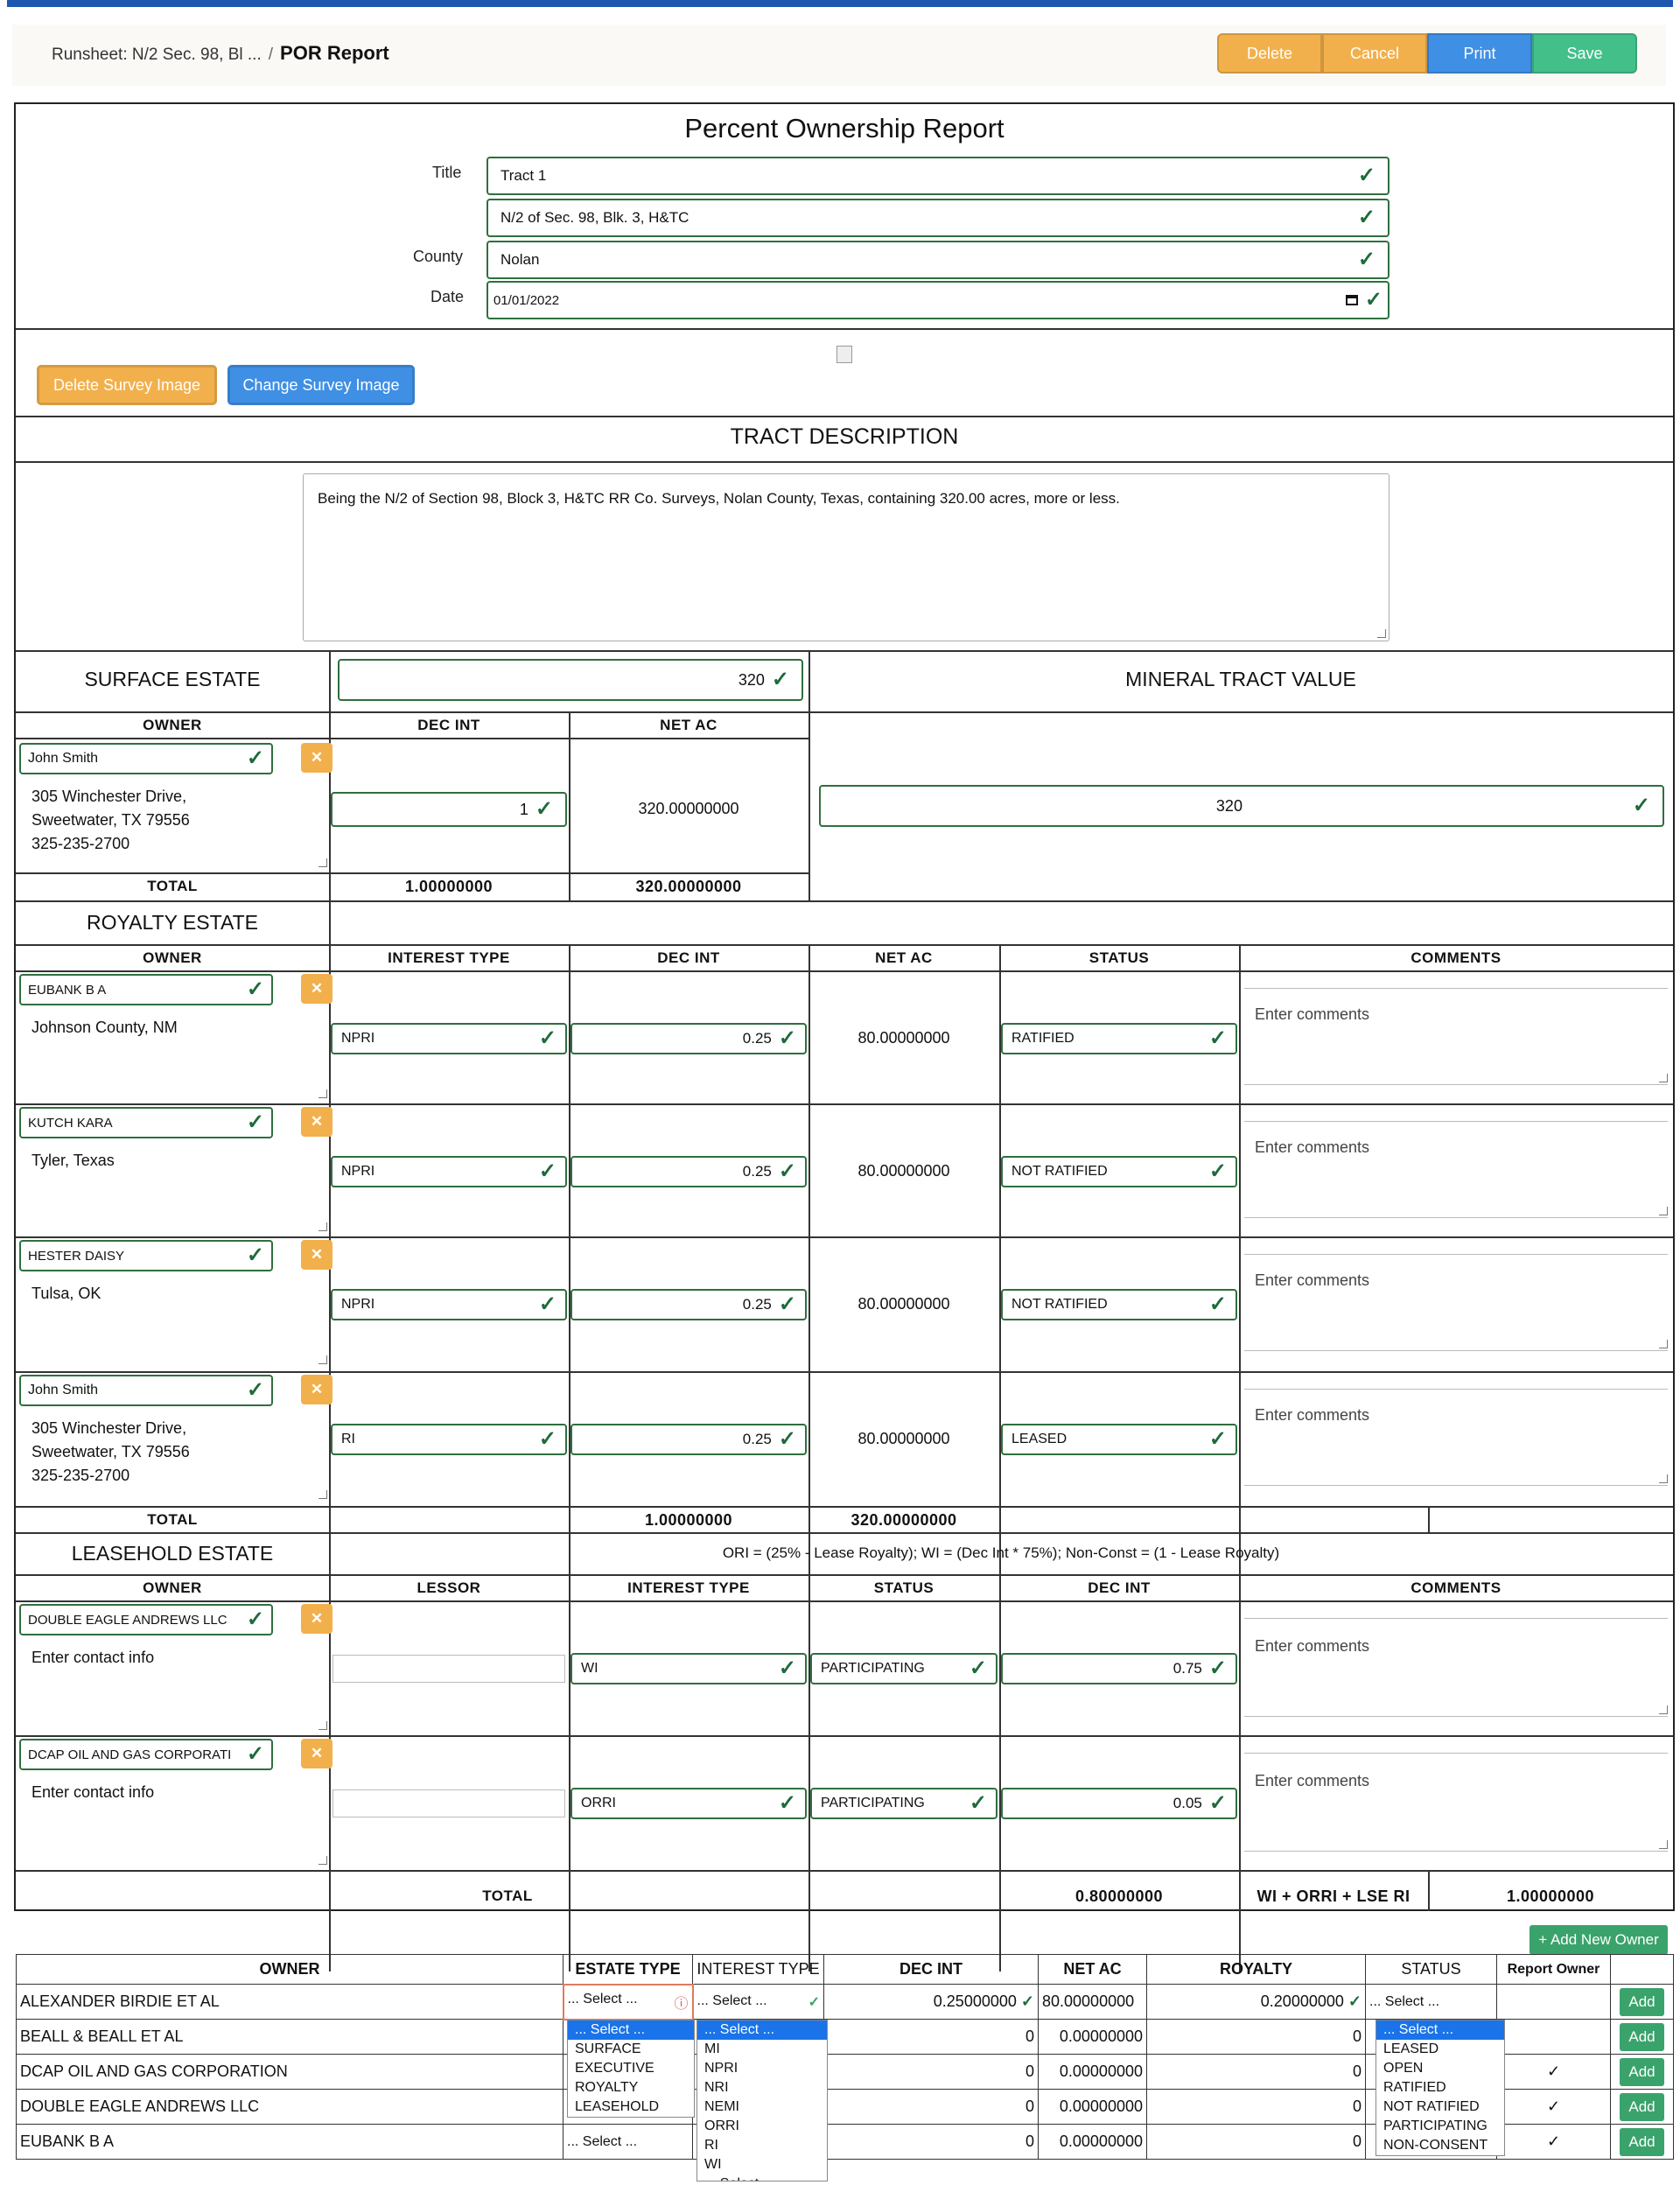  Describe the element at coordinates (146, 990) in the screenshot. I see `royalty-owner-input: EUBANK B A ✓` at that location.